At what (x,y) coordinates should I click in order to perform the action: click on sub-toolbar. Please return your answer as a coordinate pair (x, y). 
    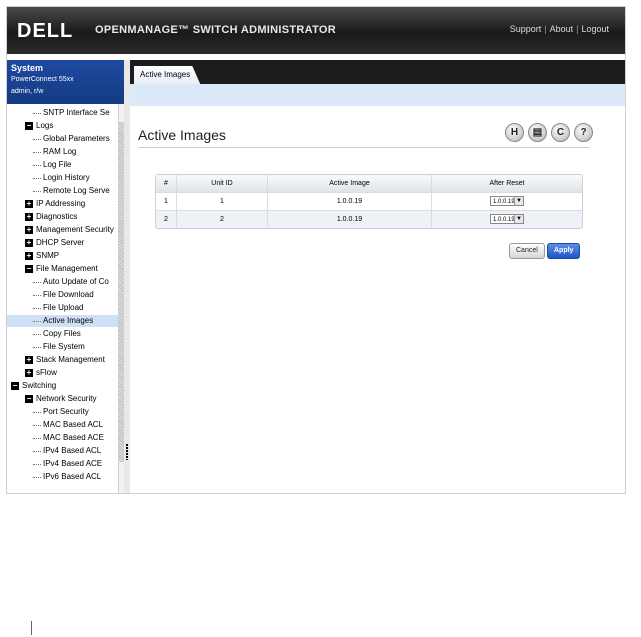
    Looking at the image, I should click on (377, 95).